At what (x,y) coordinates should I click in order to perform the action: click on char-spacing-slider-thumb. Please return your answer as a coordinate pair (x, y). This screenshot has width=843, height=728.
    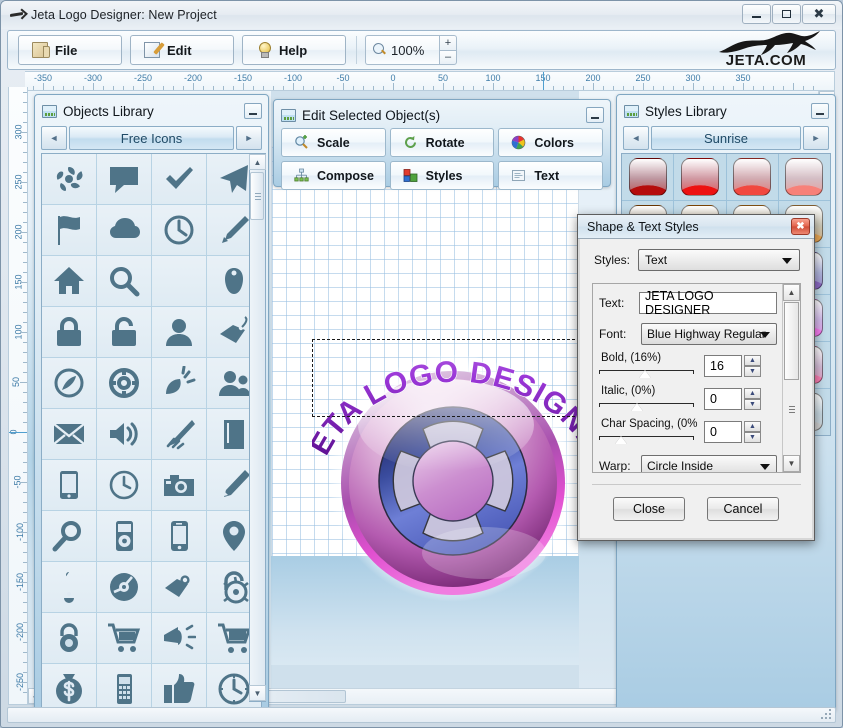
    Looking at the image, I should click on (621, 440).